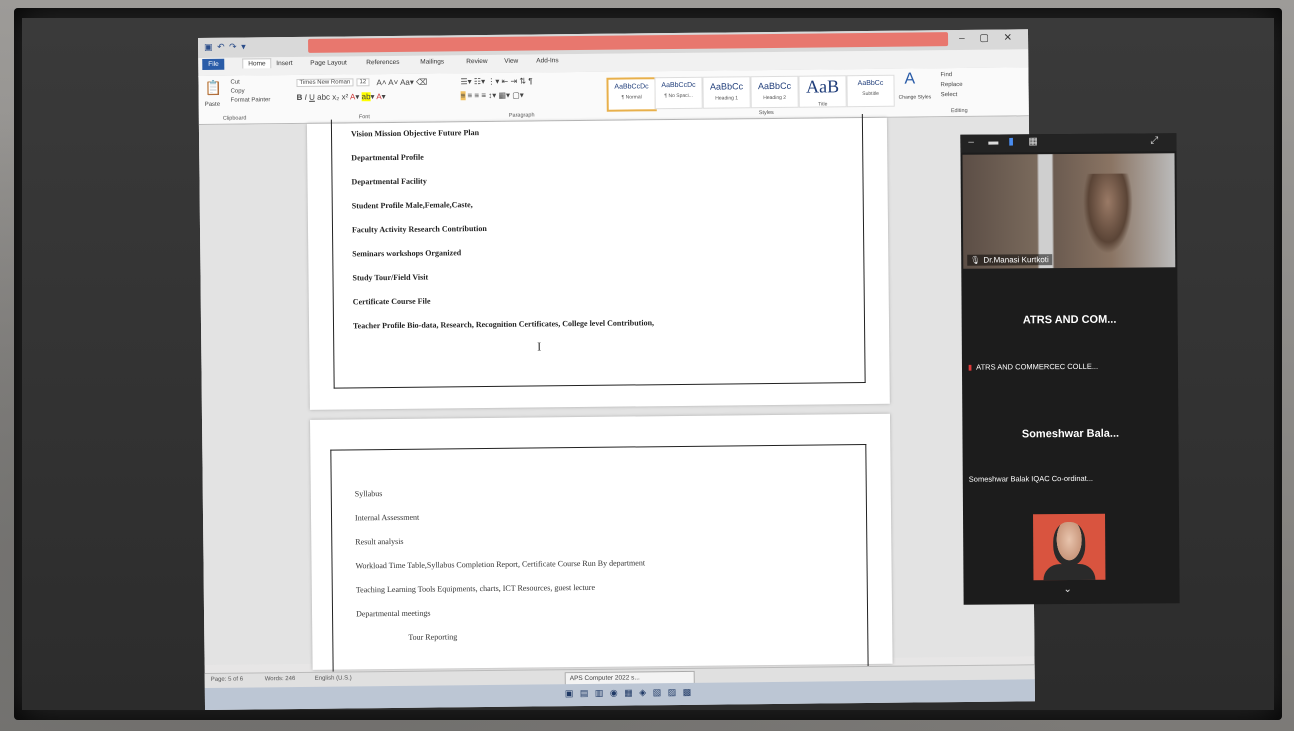 The image size is (1294, 731). I want to click on tab-insert: Insert, so click(284, 63).